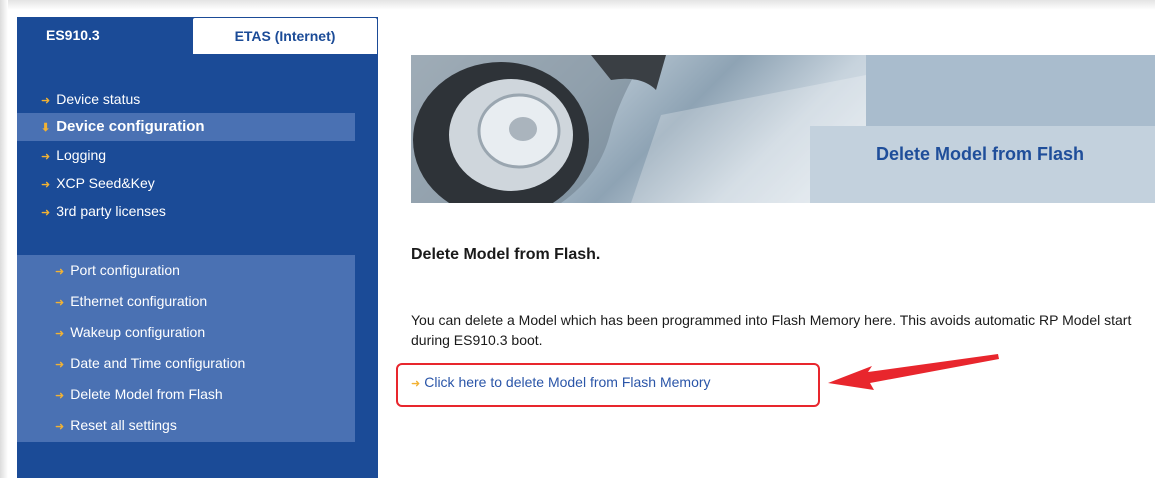 The image size is (1155, 478). What do you see at coordinates (146, 394) in the screenshot?
I see `submenu-item-label: Delete Model from Flash` at bounding box center [146, 394].